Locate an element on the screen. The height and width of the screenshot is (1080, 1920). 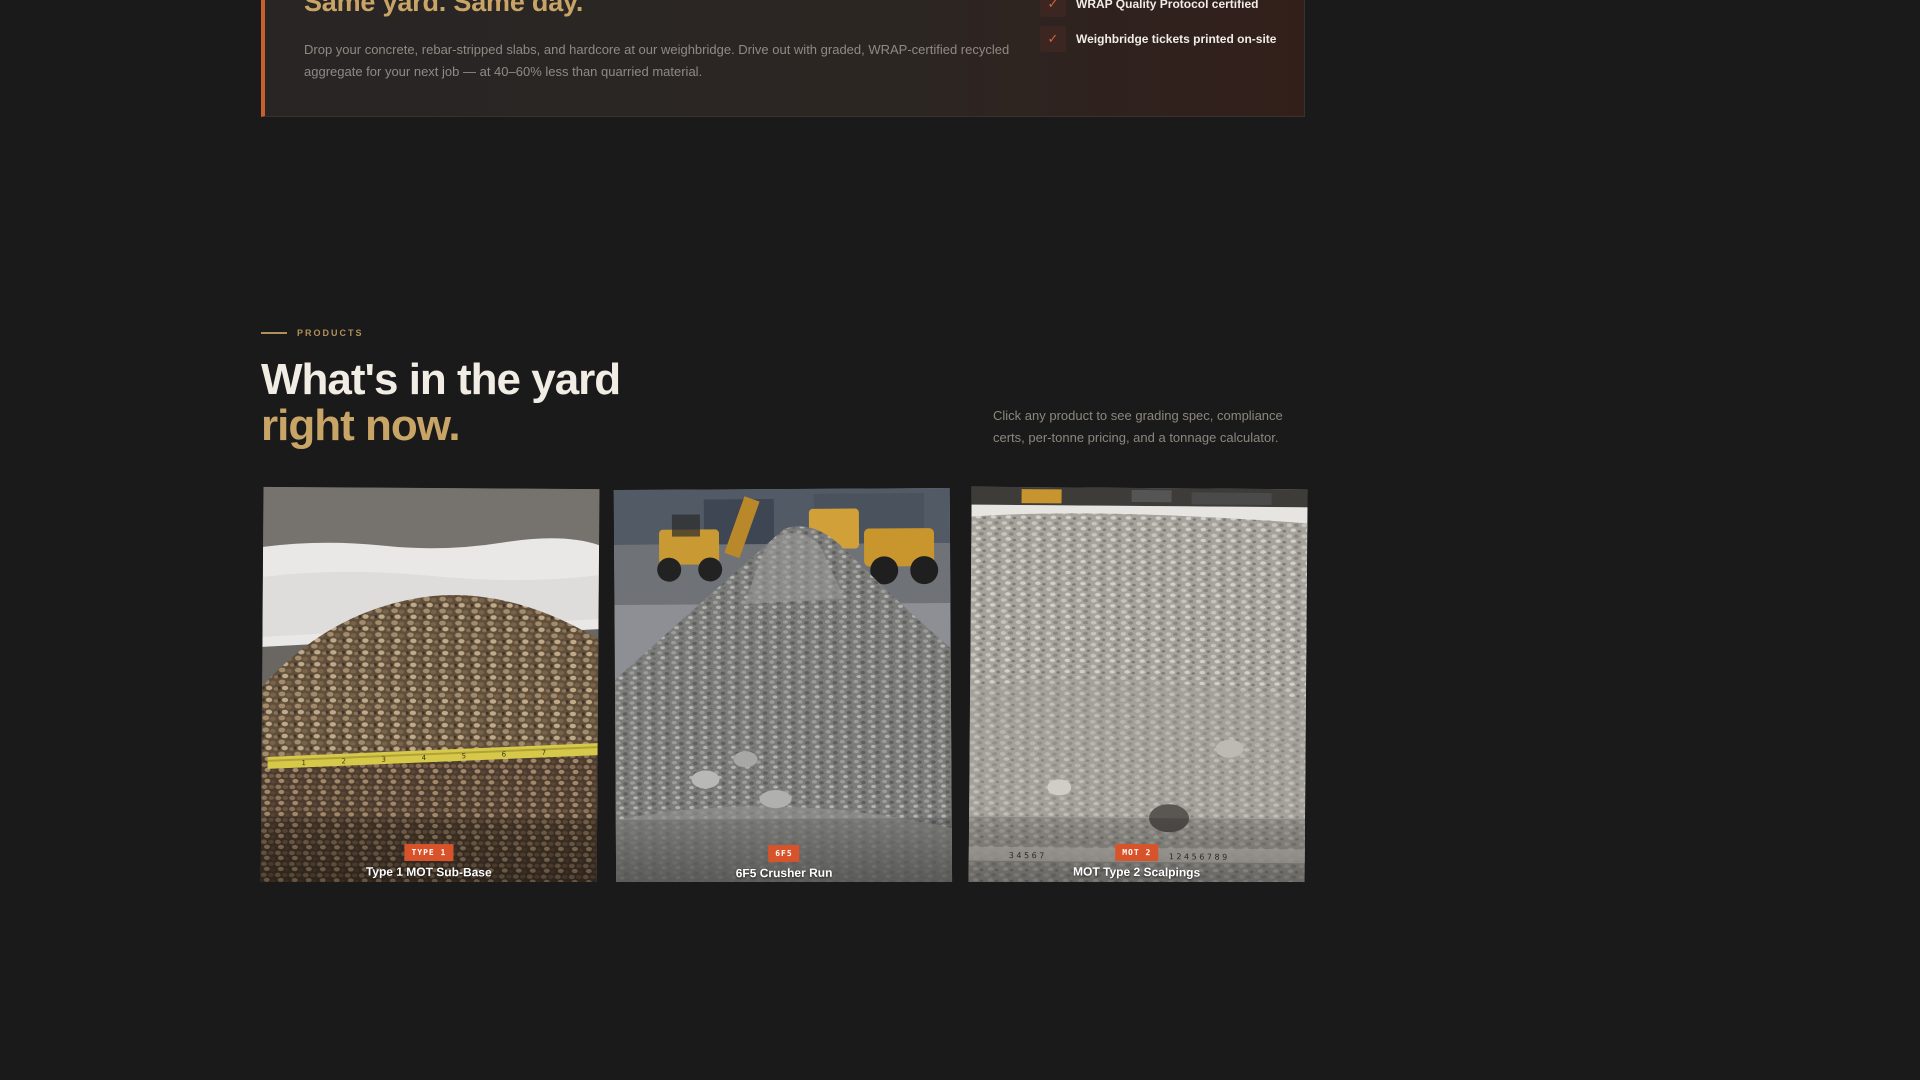
product-title: 6F5 Crusher Run is located at coordinates (784, 873).